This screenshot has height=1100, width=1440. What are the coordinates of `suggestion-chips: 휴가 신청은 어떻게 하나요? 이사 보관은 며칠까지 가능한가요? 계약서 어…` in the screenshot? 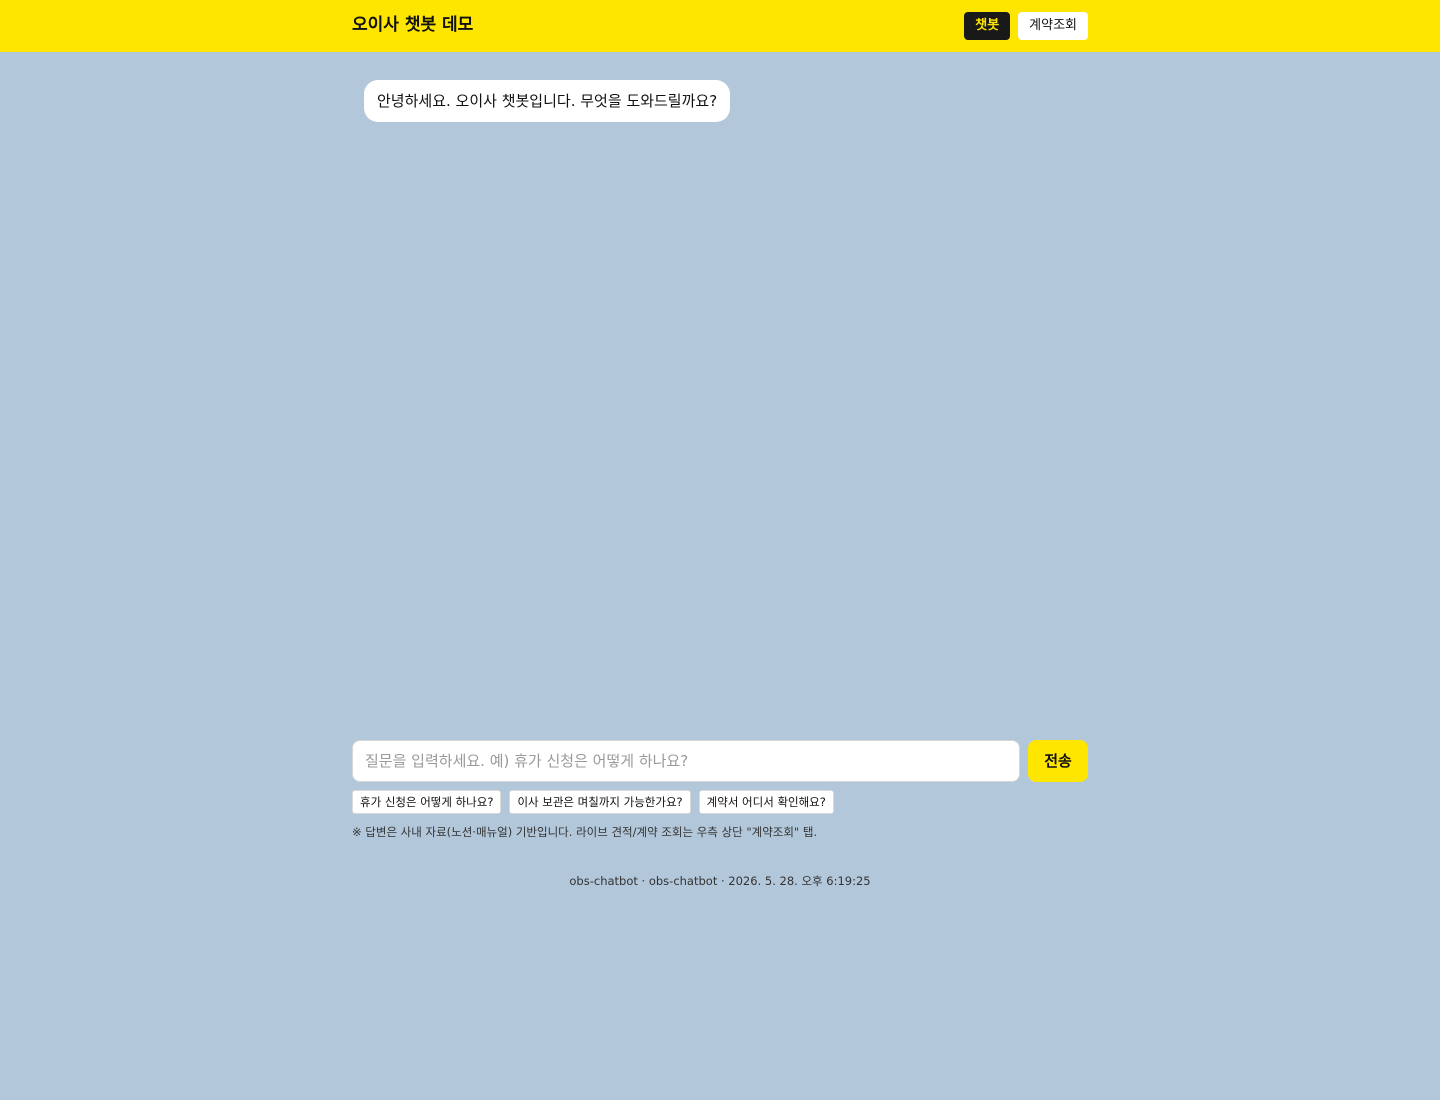 It's located at (593, 802).